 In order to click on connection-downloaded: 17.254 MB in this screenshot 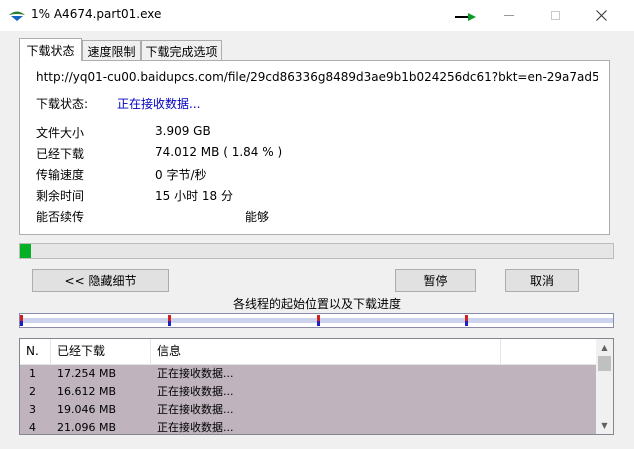, I will do `click(87, 373)`.